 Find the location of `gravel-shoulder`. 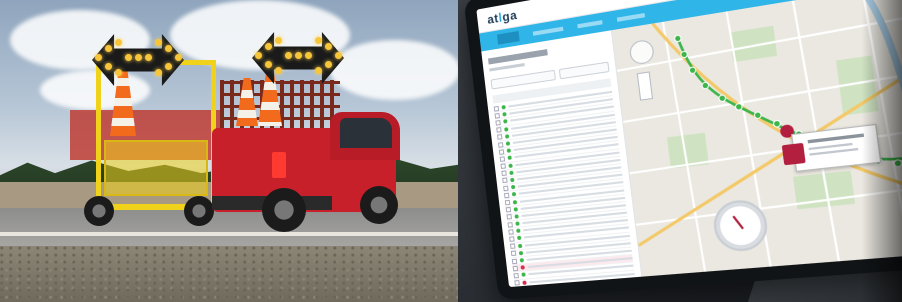

gravel-shoulder is located at coordinates (229, 274).